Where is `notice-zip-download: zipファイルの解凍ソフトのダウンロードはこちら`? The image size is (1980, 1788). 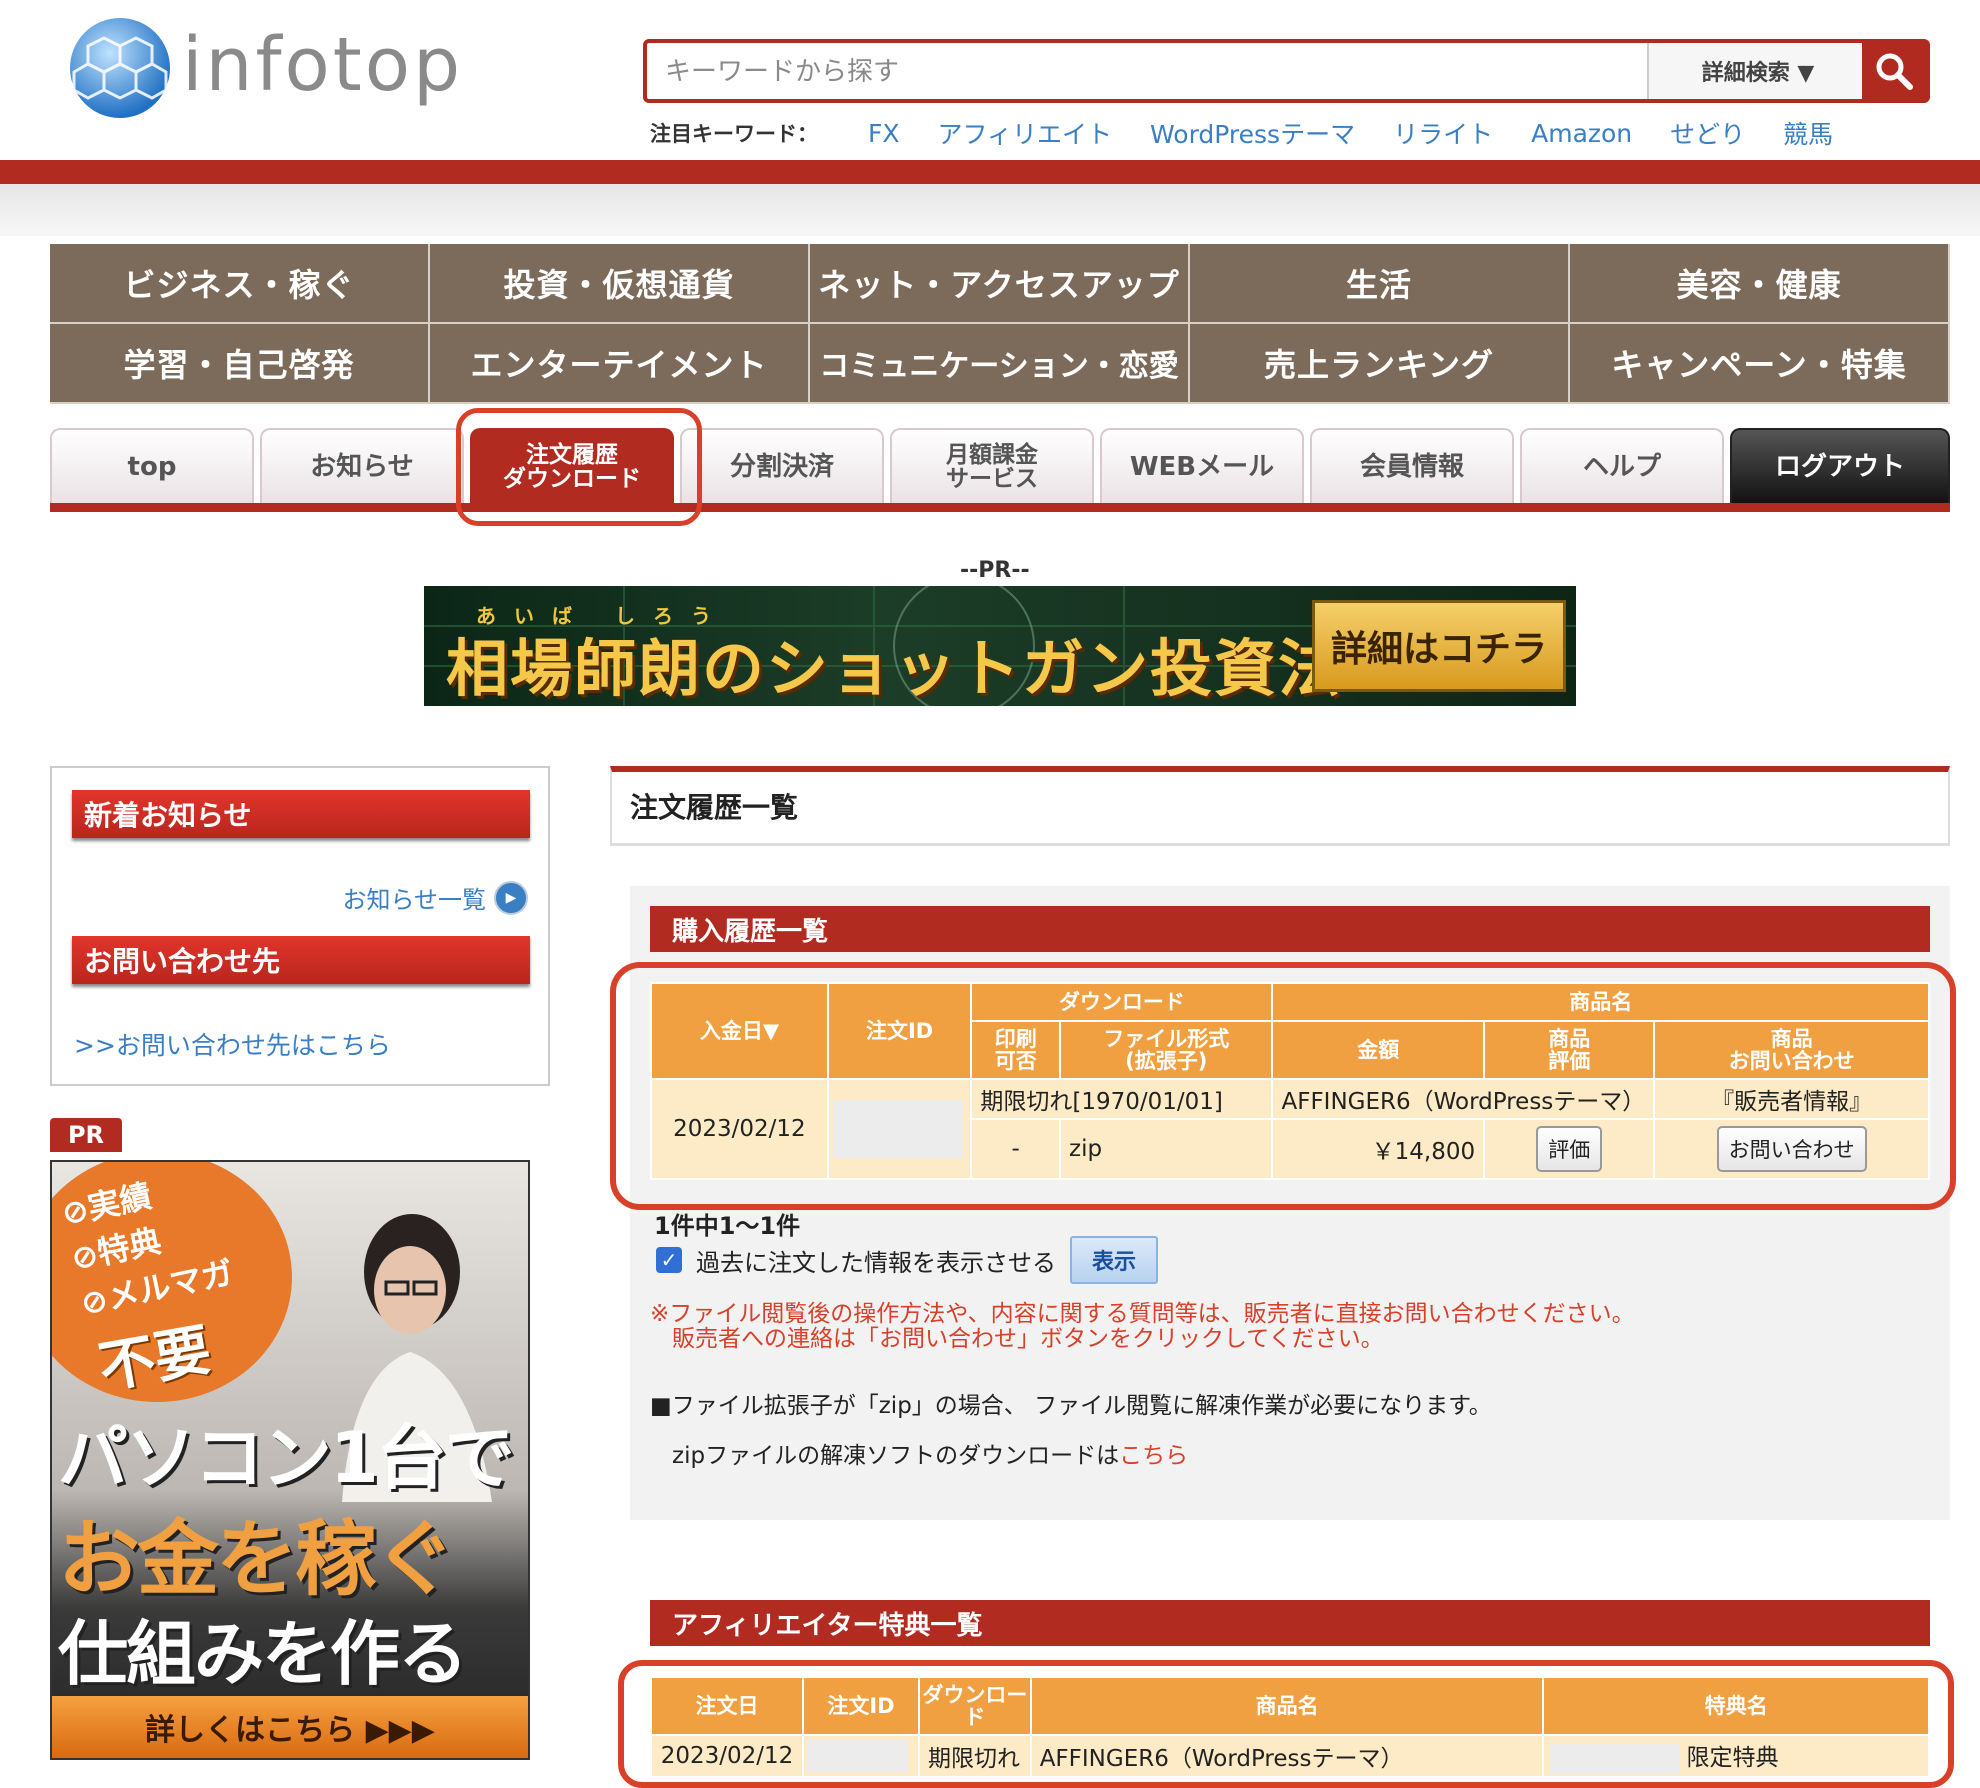
notice-zip-download: zipファイルの解凍ソフトのダウンロードはこちら is located at coordinates (930, 1453).